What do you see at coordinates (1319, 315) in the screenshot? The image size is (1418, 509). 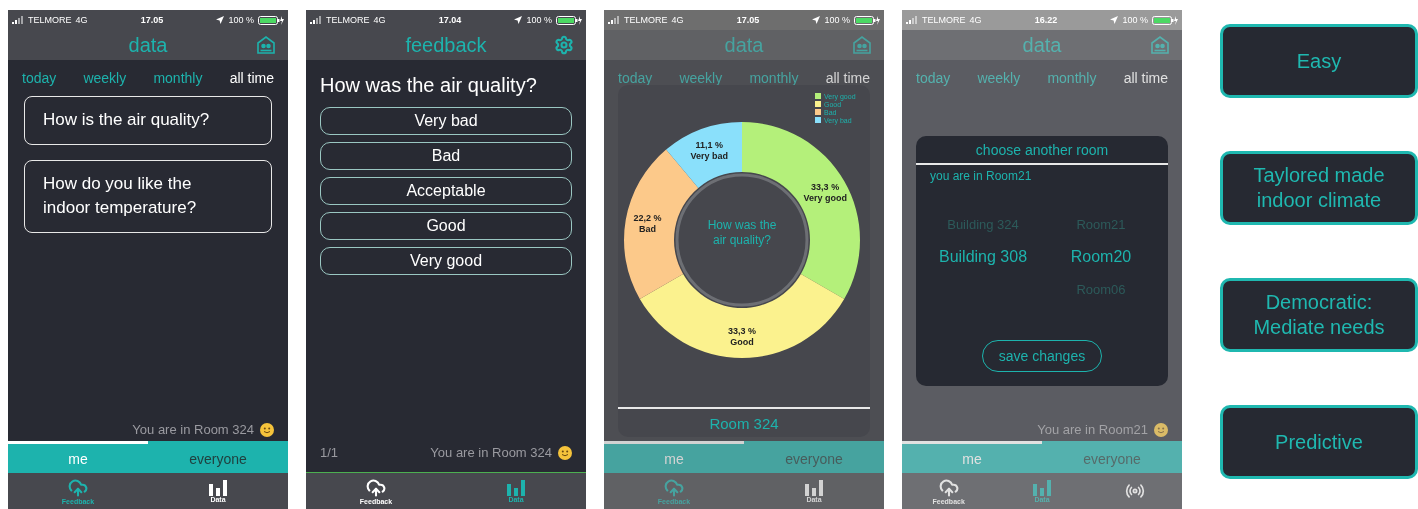 I see `feature-label: Democratic: Mediate needs` at bounding box center [1319, 315].